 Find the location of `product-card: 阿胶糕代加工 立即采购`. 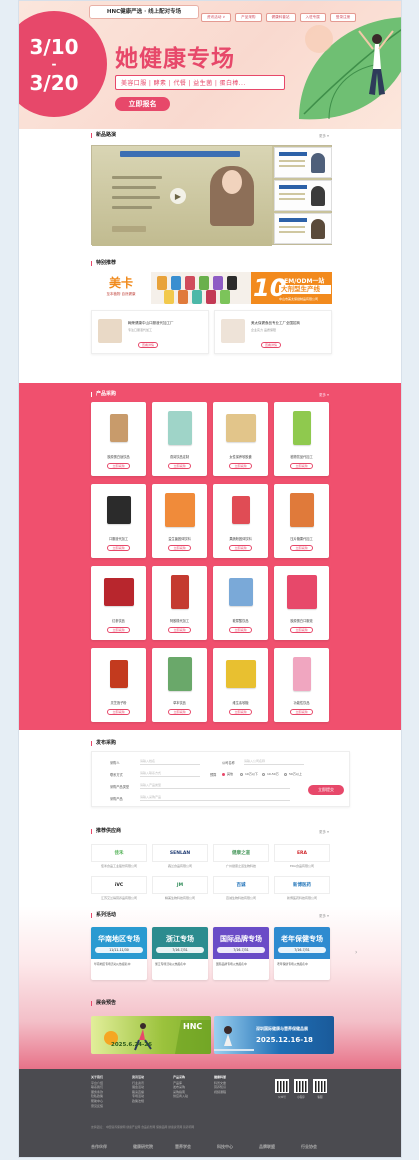

product-card: 阿胶糕代加工 立即采购 is located at coordinates (179, 603).